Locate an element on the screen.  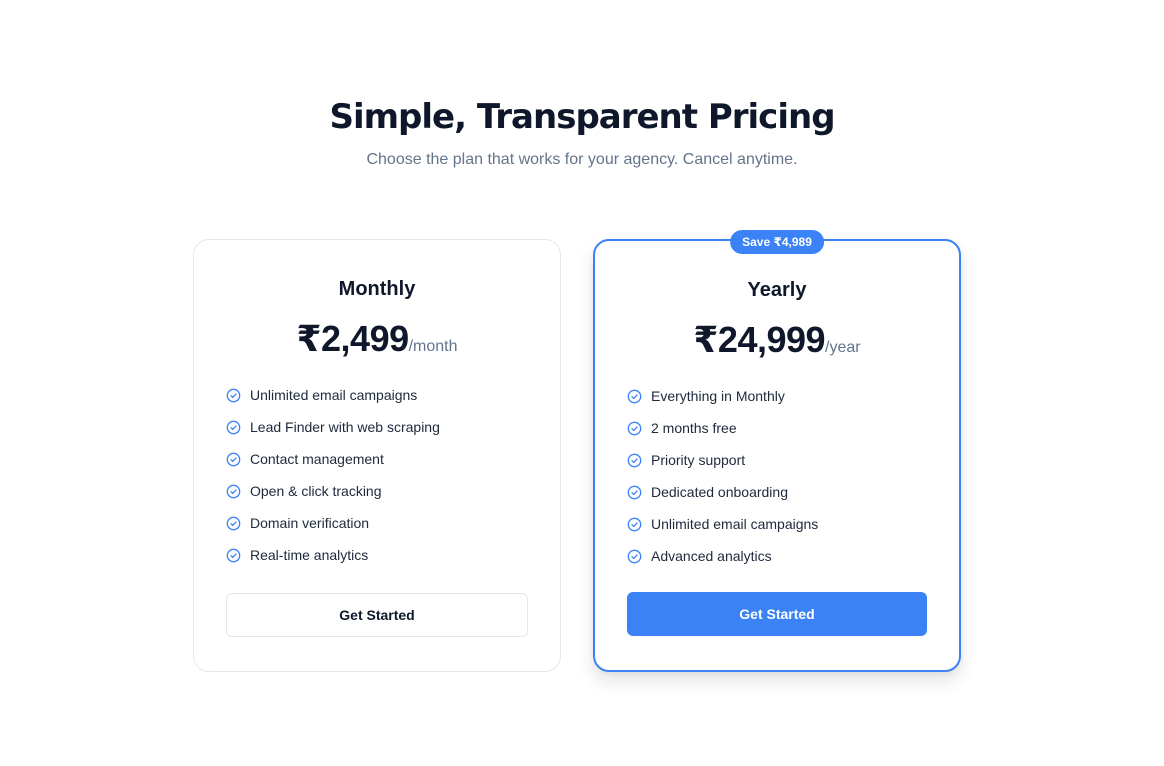
feature-item: Priority support is located at coordinates (777, 460).